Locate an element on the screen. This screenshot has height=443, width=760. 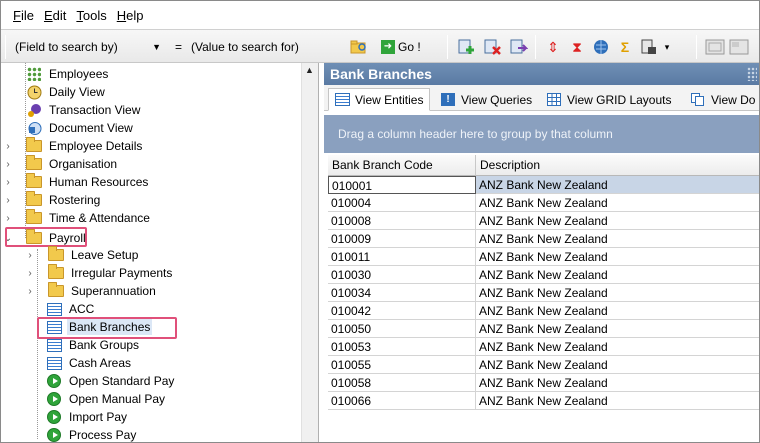
table-row: 010008 ANZ Bank New Zealand is located at coordinates (543, 221).